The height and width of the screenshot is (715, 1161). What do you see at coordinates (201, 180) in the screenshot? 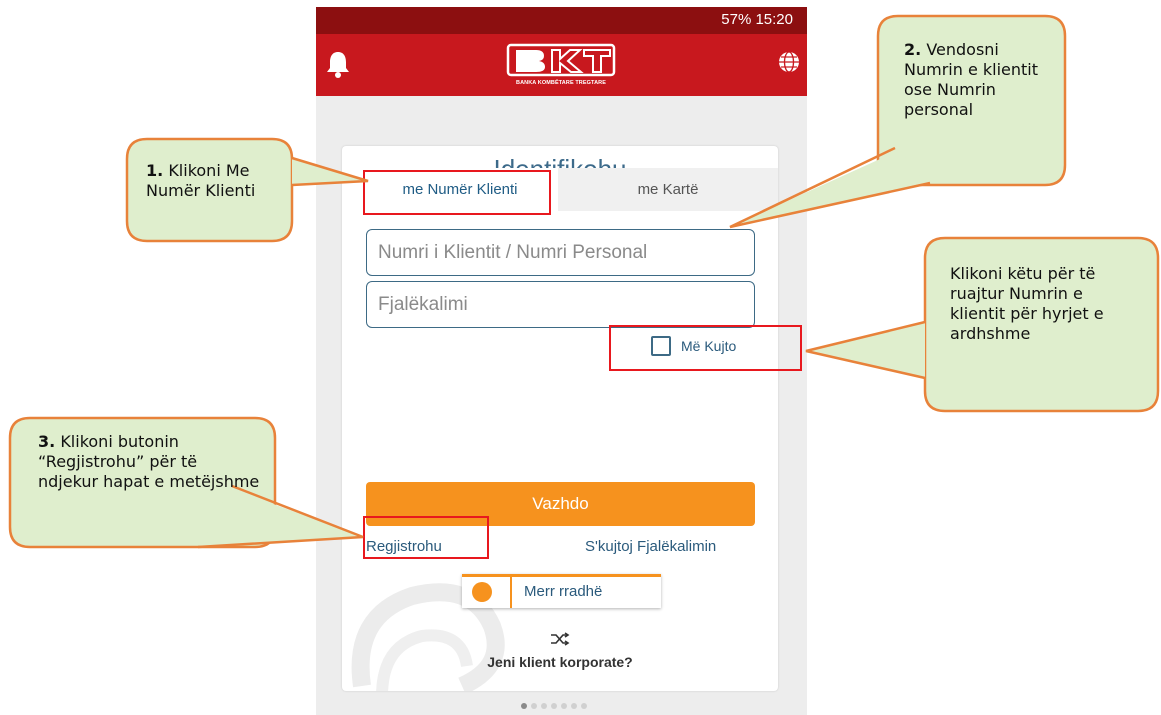
I see `callout-1-label: Klikoni Me Numër Klienti` at bounding box center [201, 180].